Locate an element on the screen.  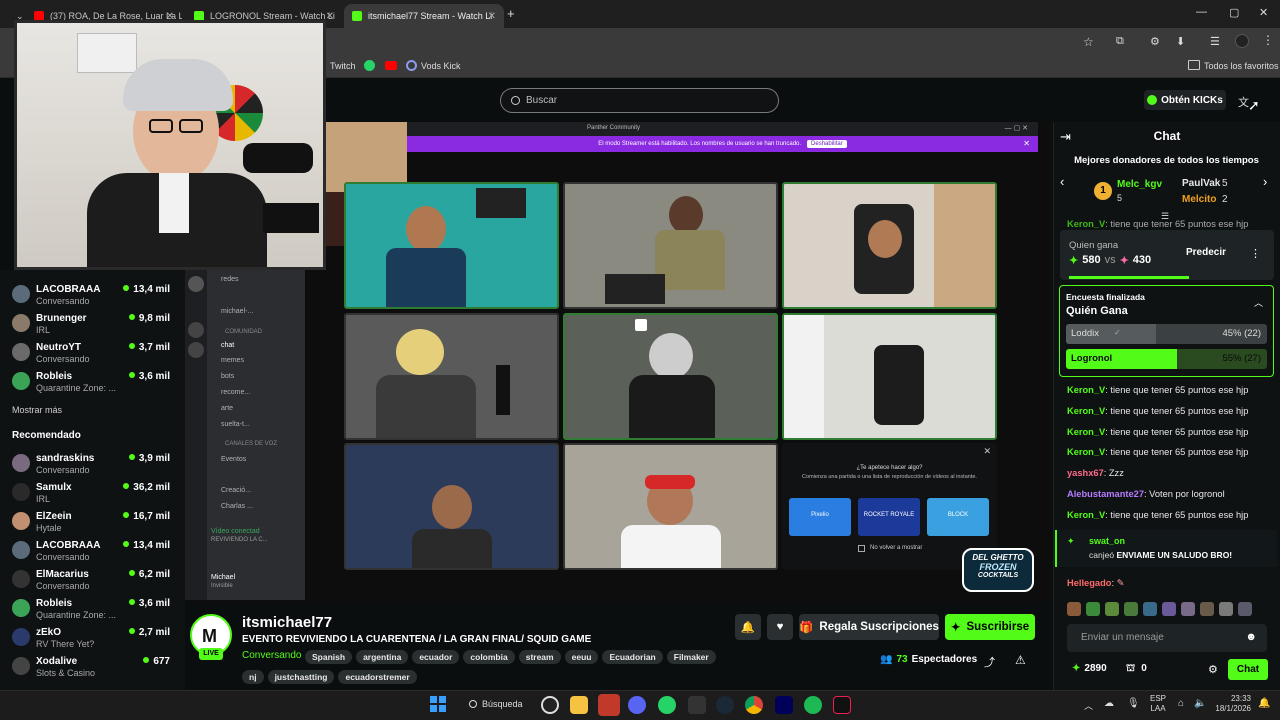
app-icon-red is located at coordinates (609, 705).